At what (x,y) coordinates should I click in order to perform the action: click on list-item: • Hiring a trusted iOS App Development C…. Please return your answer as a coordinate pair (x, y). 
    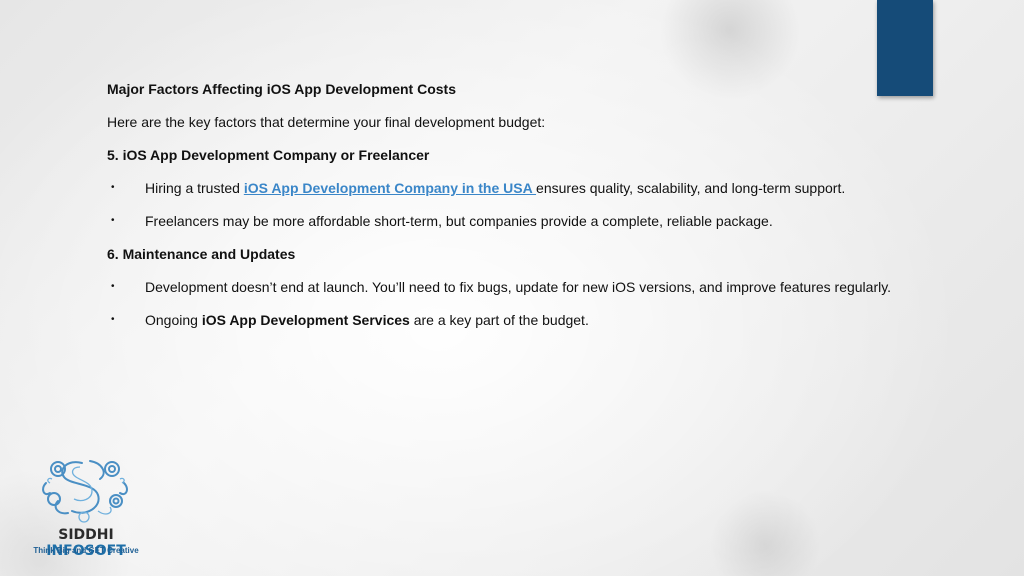
    Looking at the image, I should click on (522, 188).